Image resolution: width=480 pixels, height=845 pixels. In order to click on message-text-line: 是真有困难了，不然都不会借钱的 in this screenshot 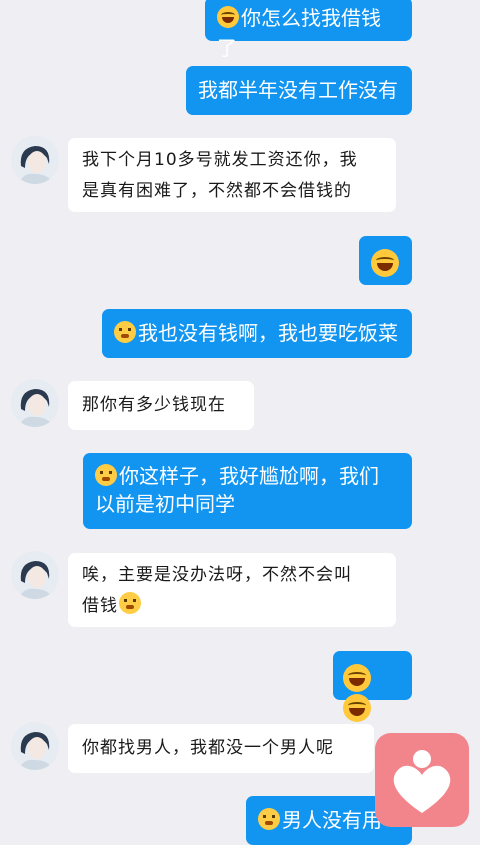, I will do `click(217, 191)`.